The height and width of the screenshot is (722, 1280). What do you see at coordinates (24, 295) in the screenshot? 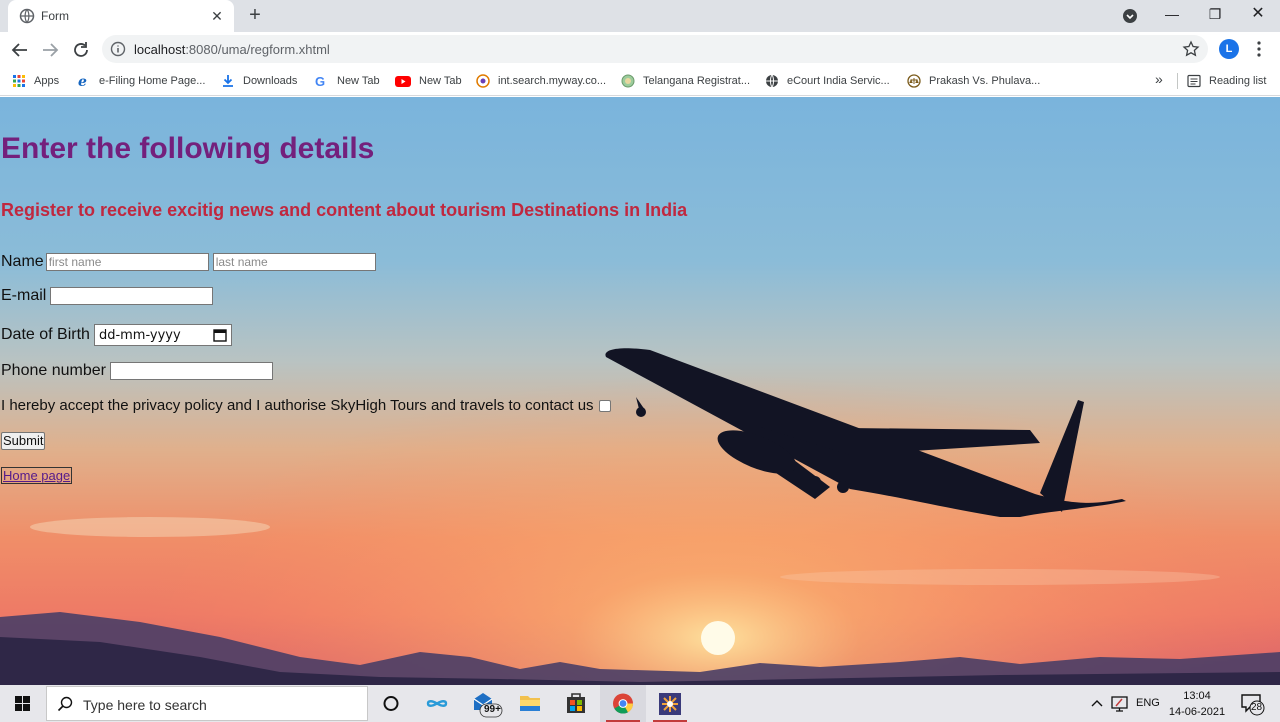
I see `email-label: E-mail` at bounding box center [24, 295].